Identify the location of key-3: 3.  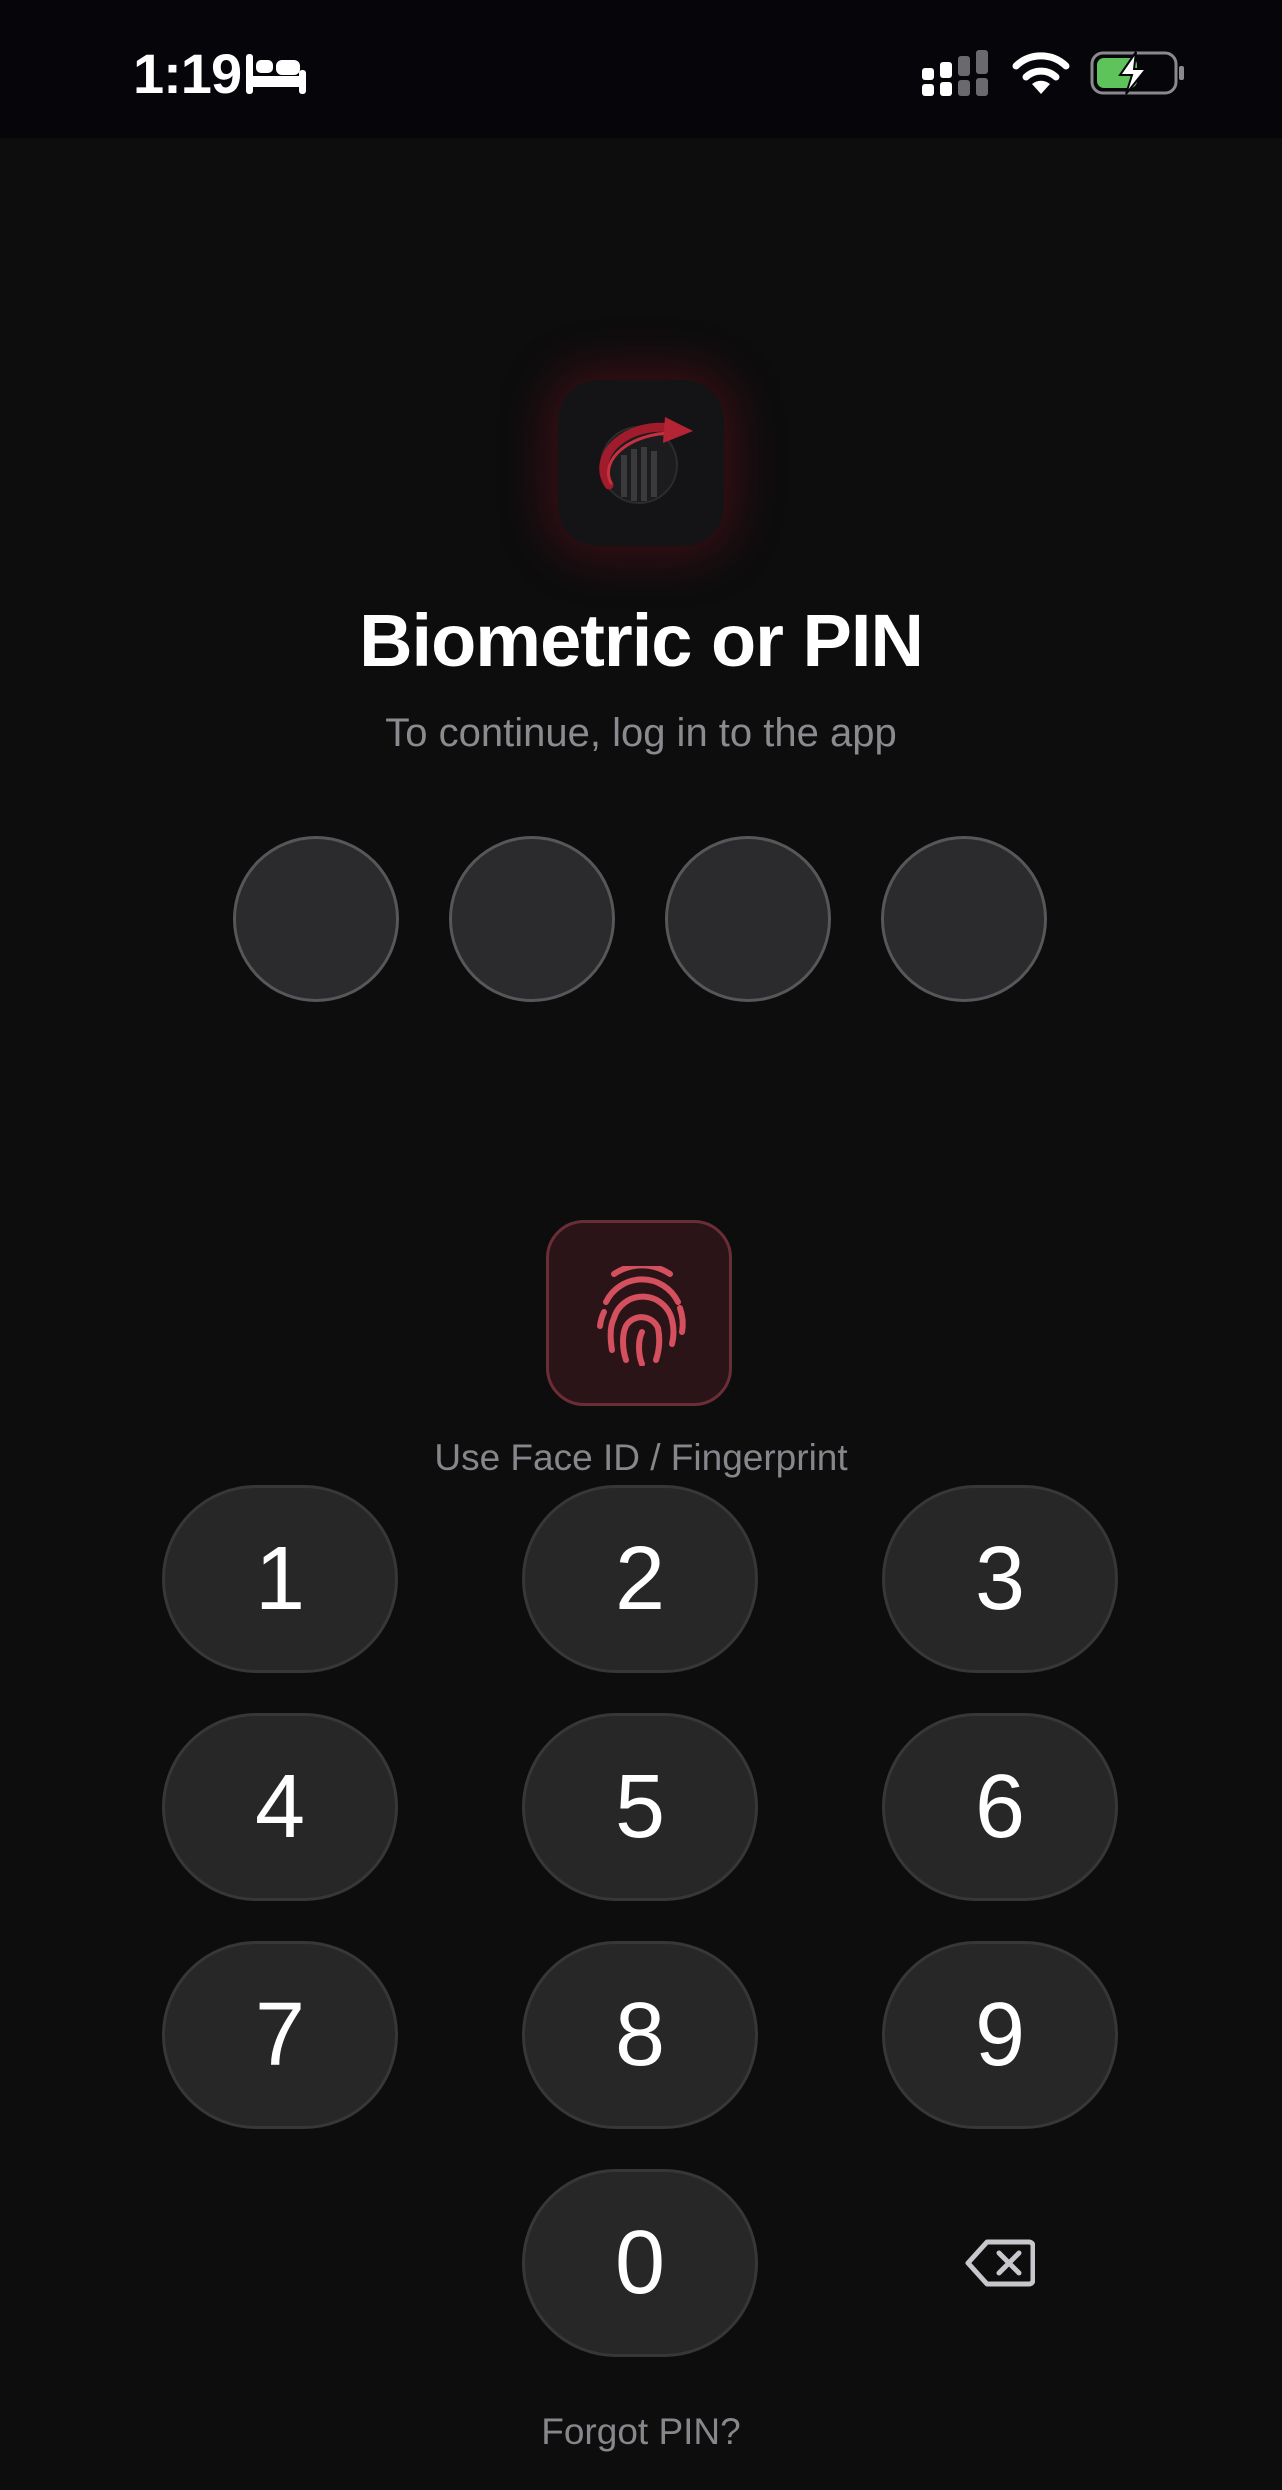
(1000, 1579).